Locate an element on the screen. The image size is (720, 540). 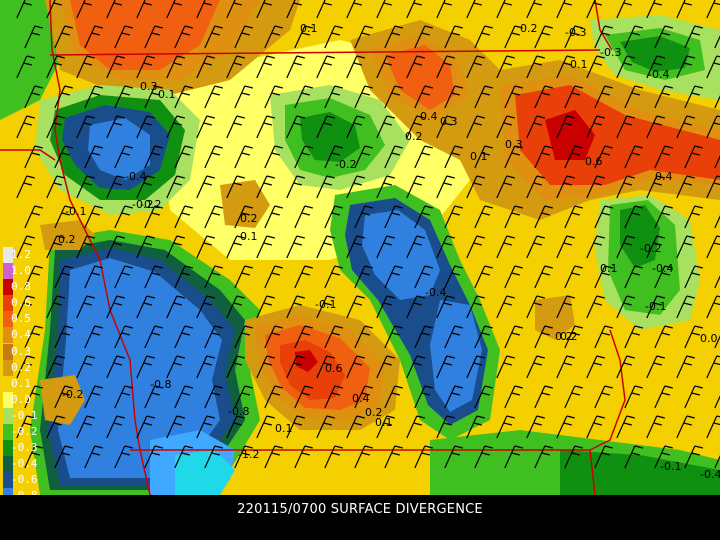
legend-entry: 0.5 is located at coordinates (25, 319).